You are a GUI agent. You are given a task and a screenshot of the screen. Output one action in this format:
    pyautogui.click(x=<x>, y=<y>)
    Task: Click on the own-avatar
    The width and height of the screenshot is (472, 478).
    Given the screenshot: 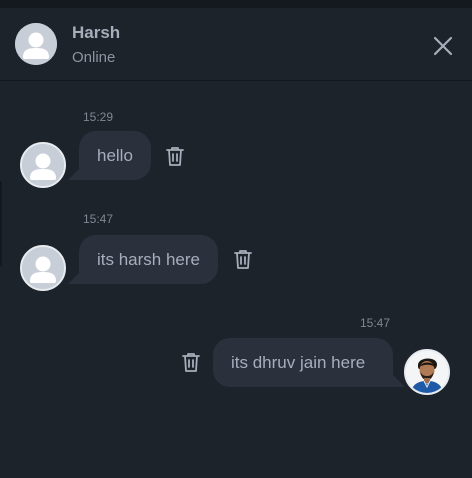 What is the action you would take?
    pyautogui.click(x=427, y=372)
    